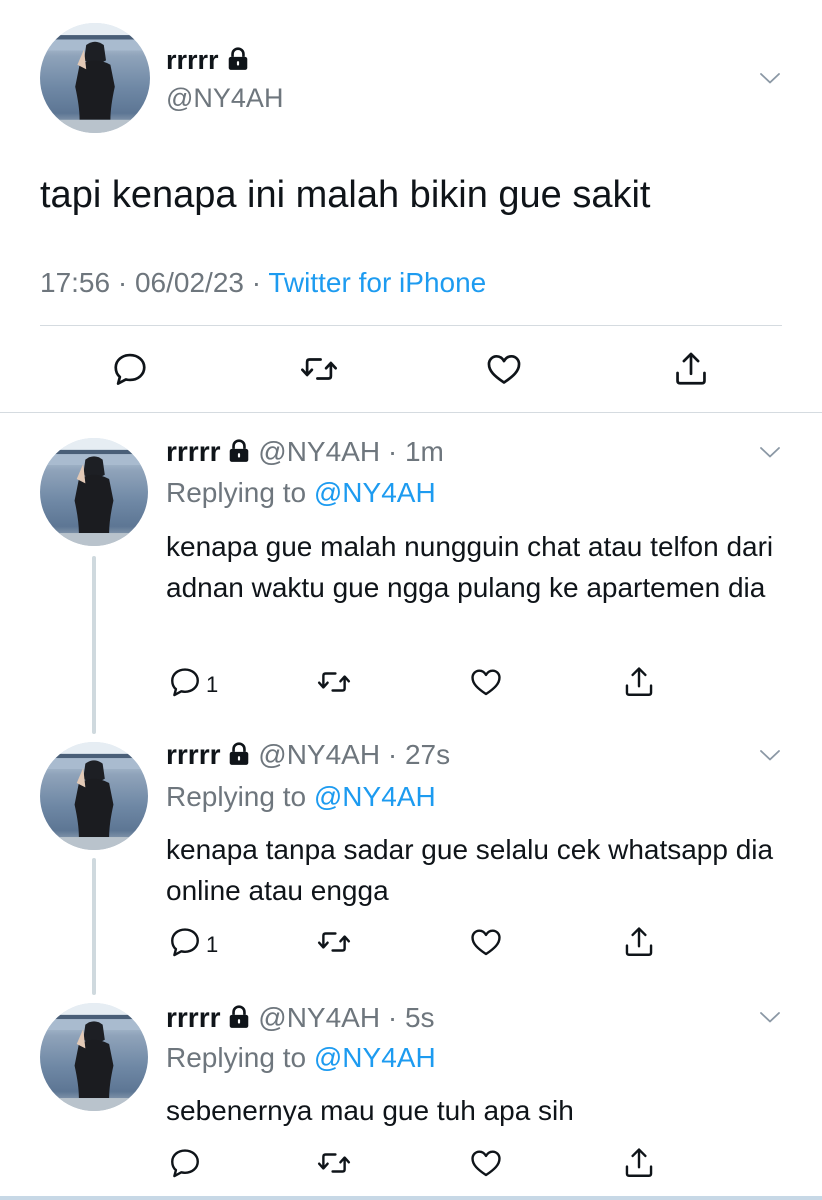 The height and width of the screenshot is (1200, 822). What do you see at coordinates (189, 282) in the screenshot?
I see `tweet-date: 06/02/23` at bounding box center [189, 282].